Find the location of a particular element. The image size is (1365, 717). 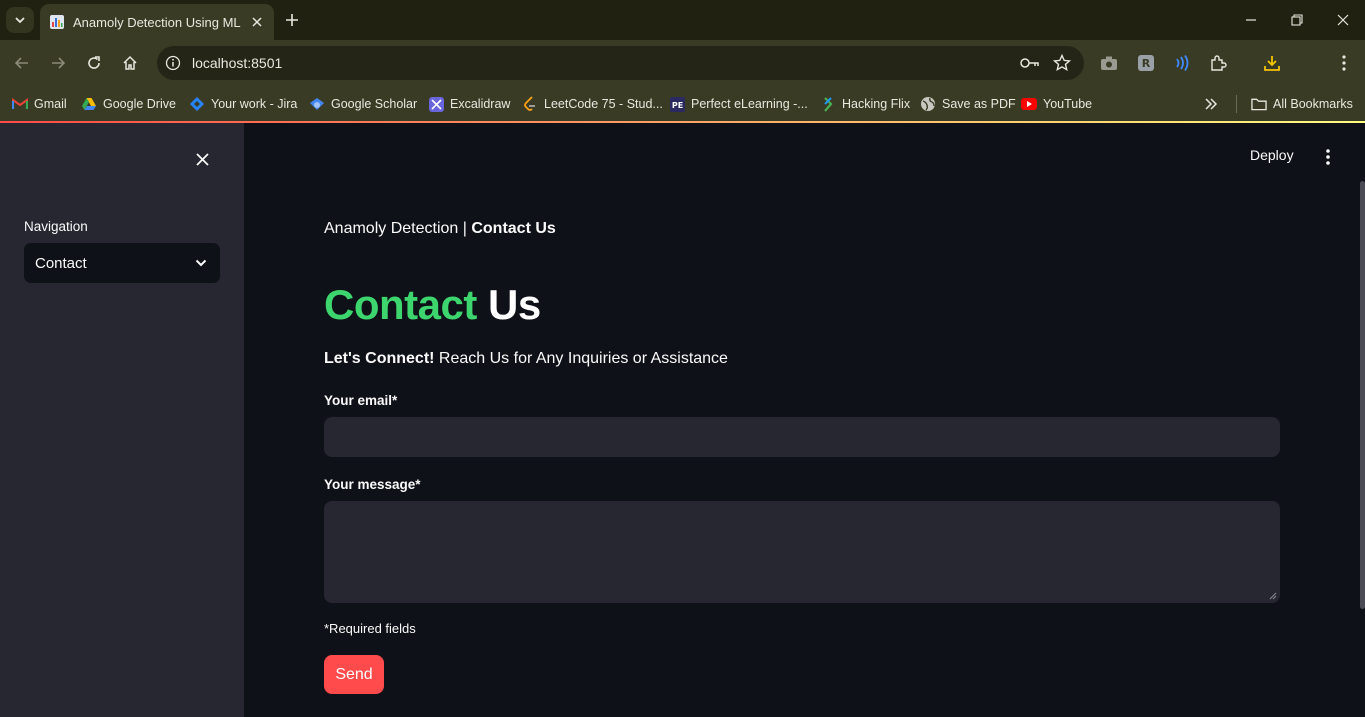

bookmark-label: Excalidraw is located at coordinates (480, 104).